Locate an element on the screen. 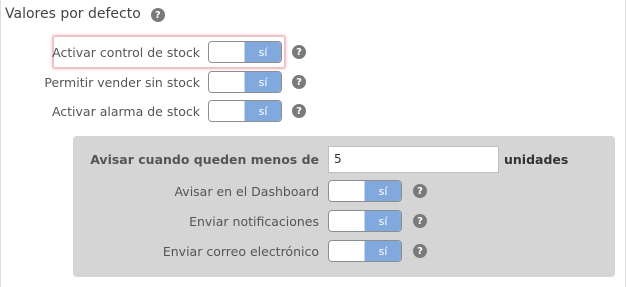 The image size is (626, 287). setting-label: Permitir vender sin stock is located at coordinates (122, 82).